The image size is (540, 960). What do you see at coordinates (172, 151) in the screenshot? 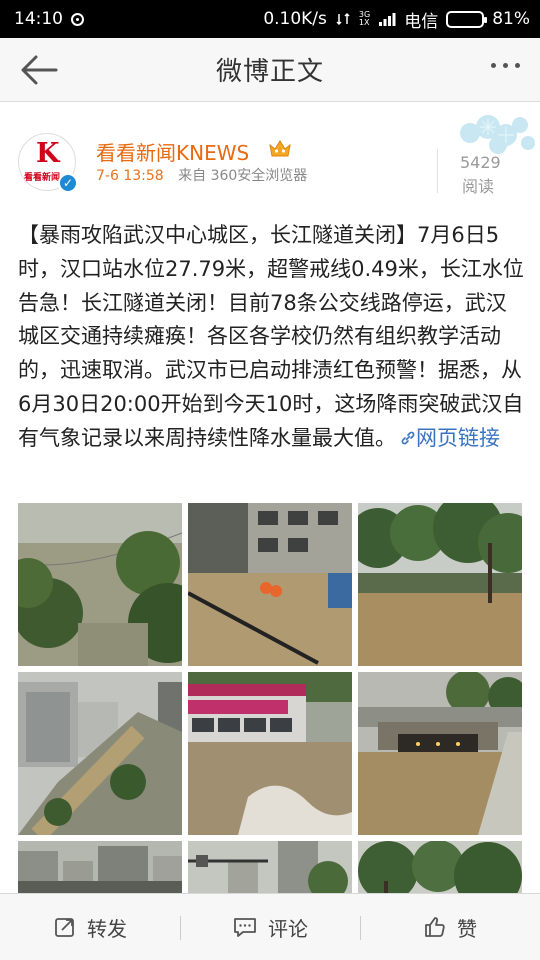
I see `username: 看看新闻KNEWS` at bounding box center [172, 151].